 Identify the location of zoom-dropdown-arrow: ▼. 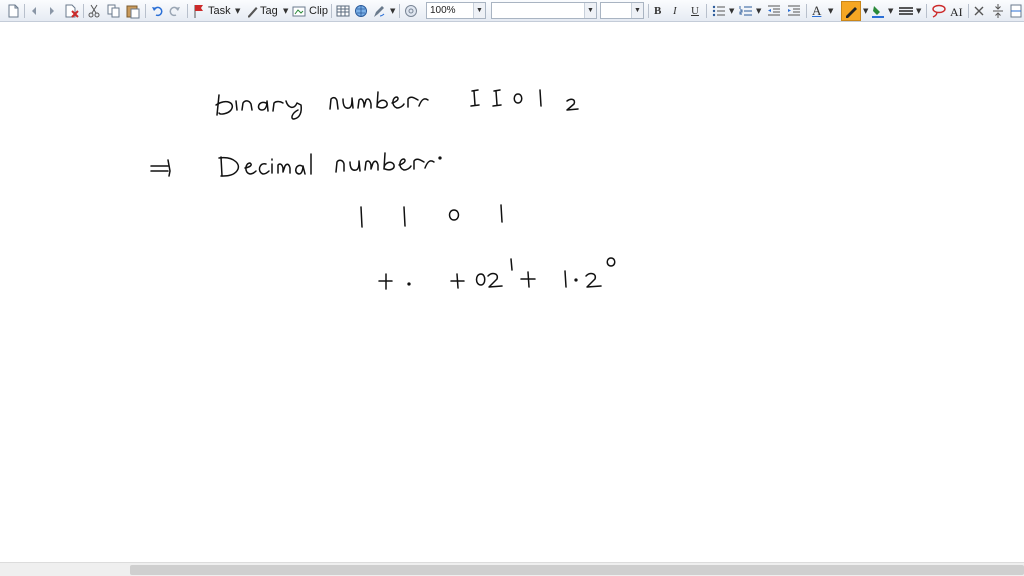
(479, 10).